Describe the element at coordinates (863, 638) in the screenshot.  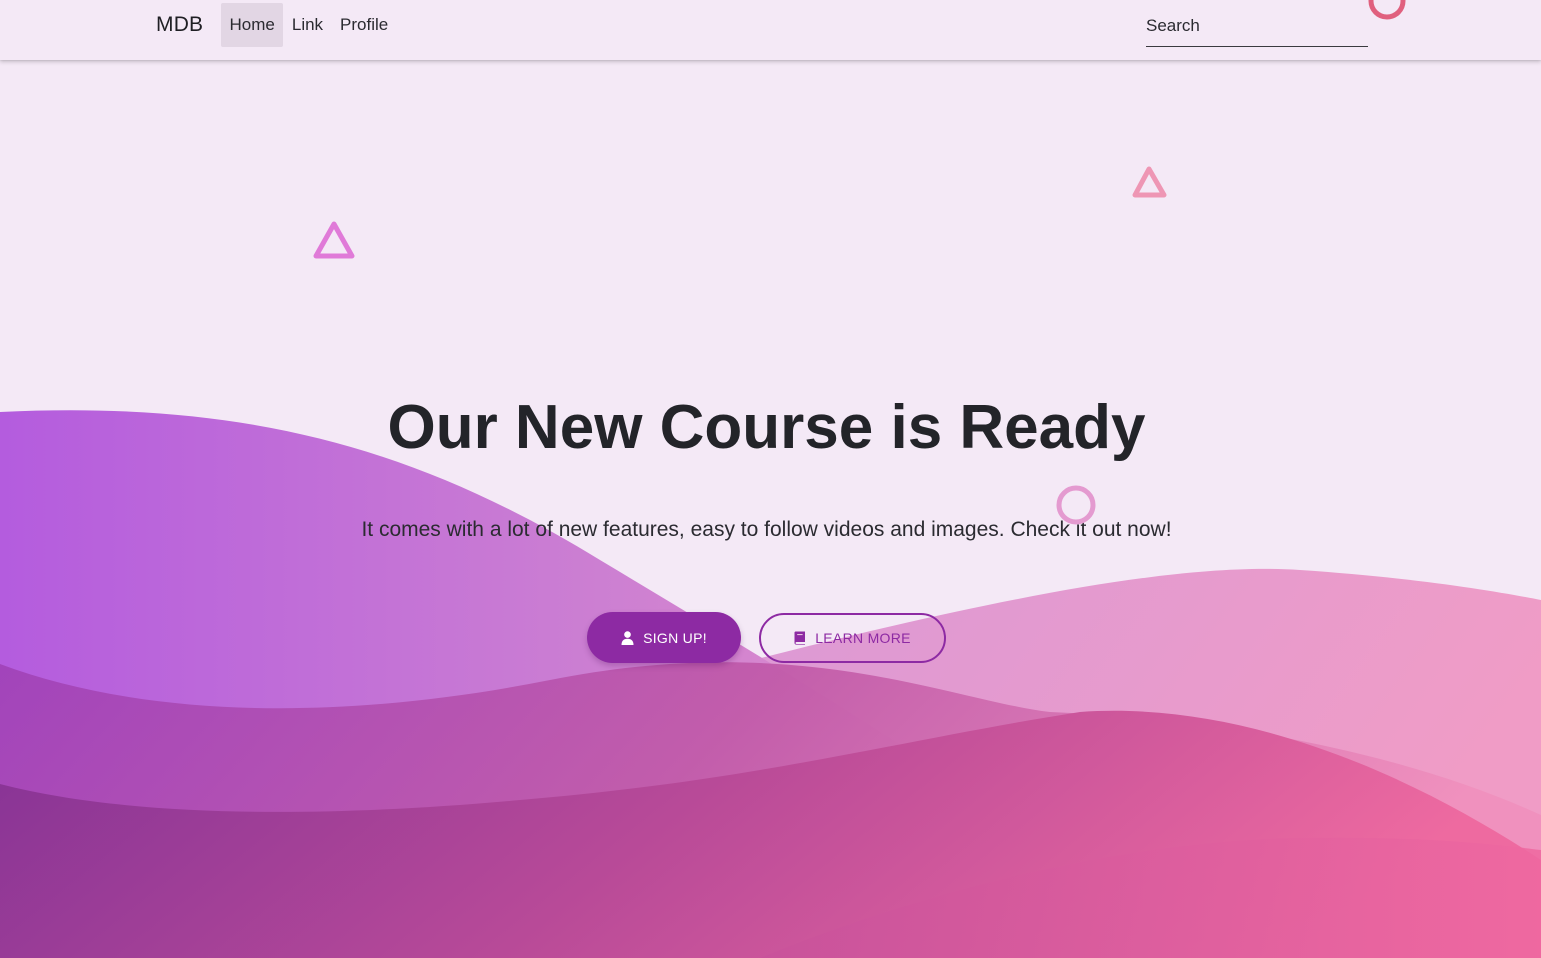
I see `learn-more-label: LEARN MORE` at that location.